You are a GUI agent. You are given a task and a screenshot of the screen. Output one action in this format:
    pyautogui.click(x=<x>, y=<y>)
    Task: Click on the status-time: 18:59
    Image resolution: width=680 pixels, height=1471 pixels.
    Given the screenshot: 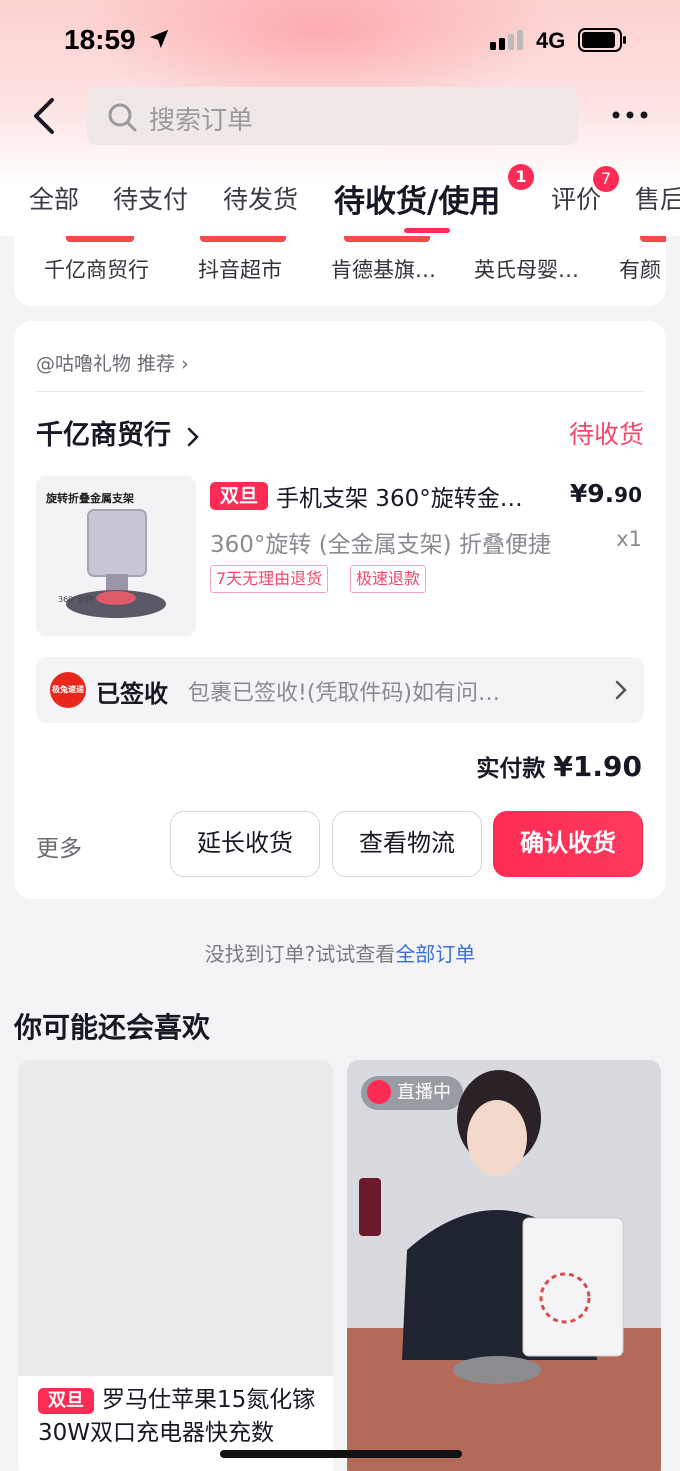 What is the action you would take?
    pyautogui.click(x=100, y=39)
    